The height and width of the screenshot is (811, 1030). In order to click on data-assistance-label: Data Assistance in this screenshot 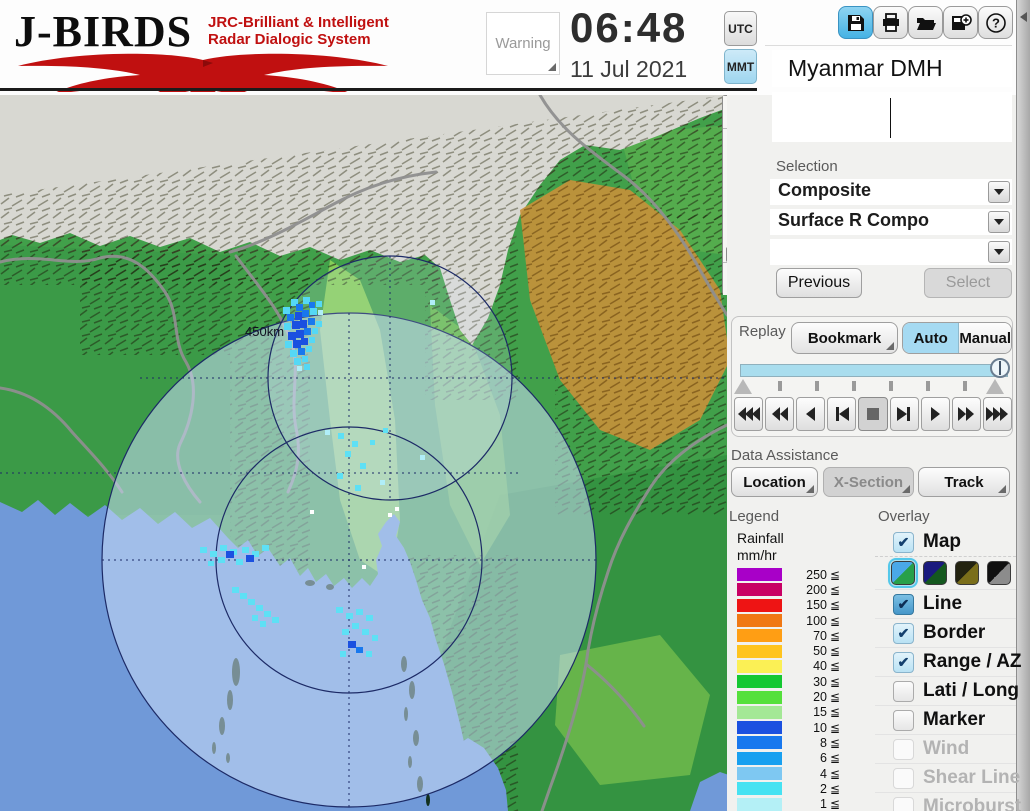, I will do `click(785, 455)`.